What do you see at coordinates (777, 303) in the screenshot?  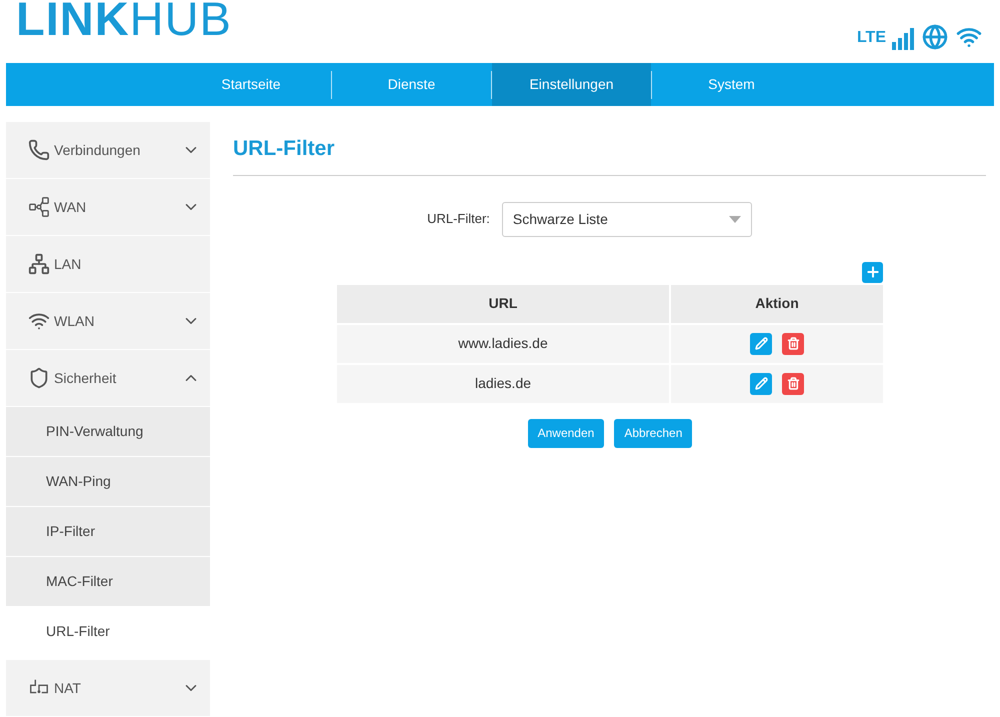 I see `column-header: Aktion` at bounding box center [777, 303].